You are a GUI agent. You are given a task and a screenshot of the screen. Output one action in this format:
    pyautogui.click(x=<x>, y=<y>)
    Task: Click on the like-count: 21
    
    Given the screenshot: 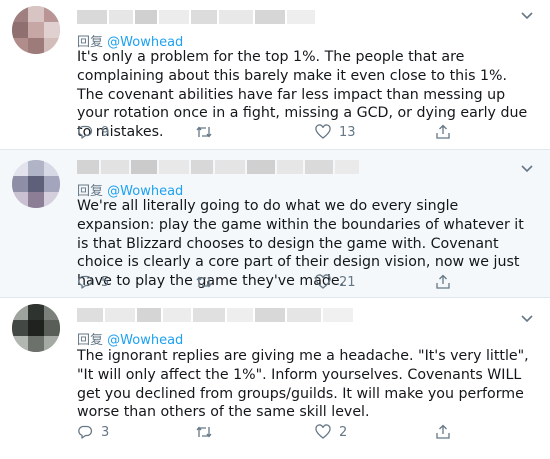 What is the action you would take?
    pyautogui.click(x=347, y=282)
    